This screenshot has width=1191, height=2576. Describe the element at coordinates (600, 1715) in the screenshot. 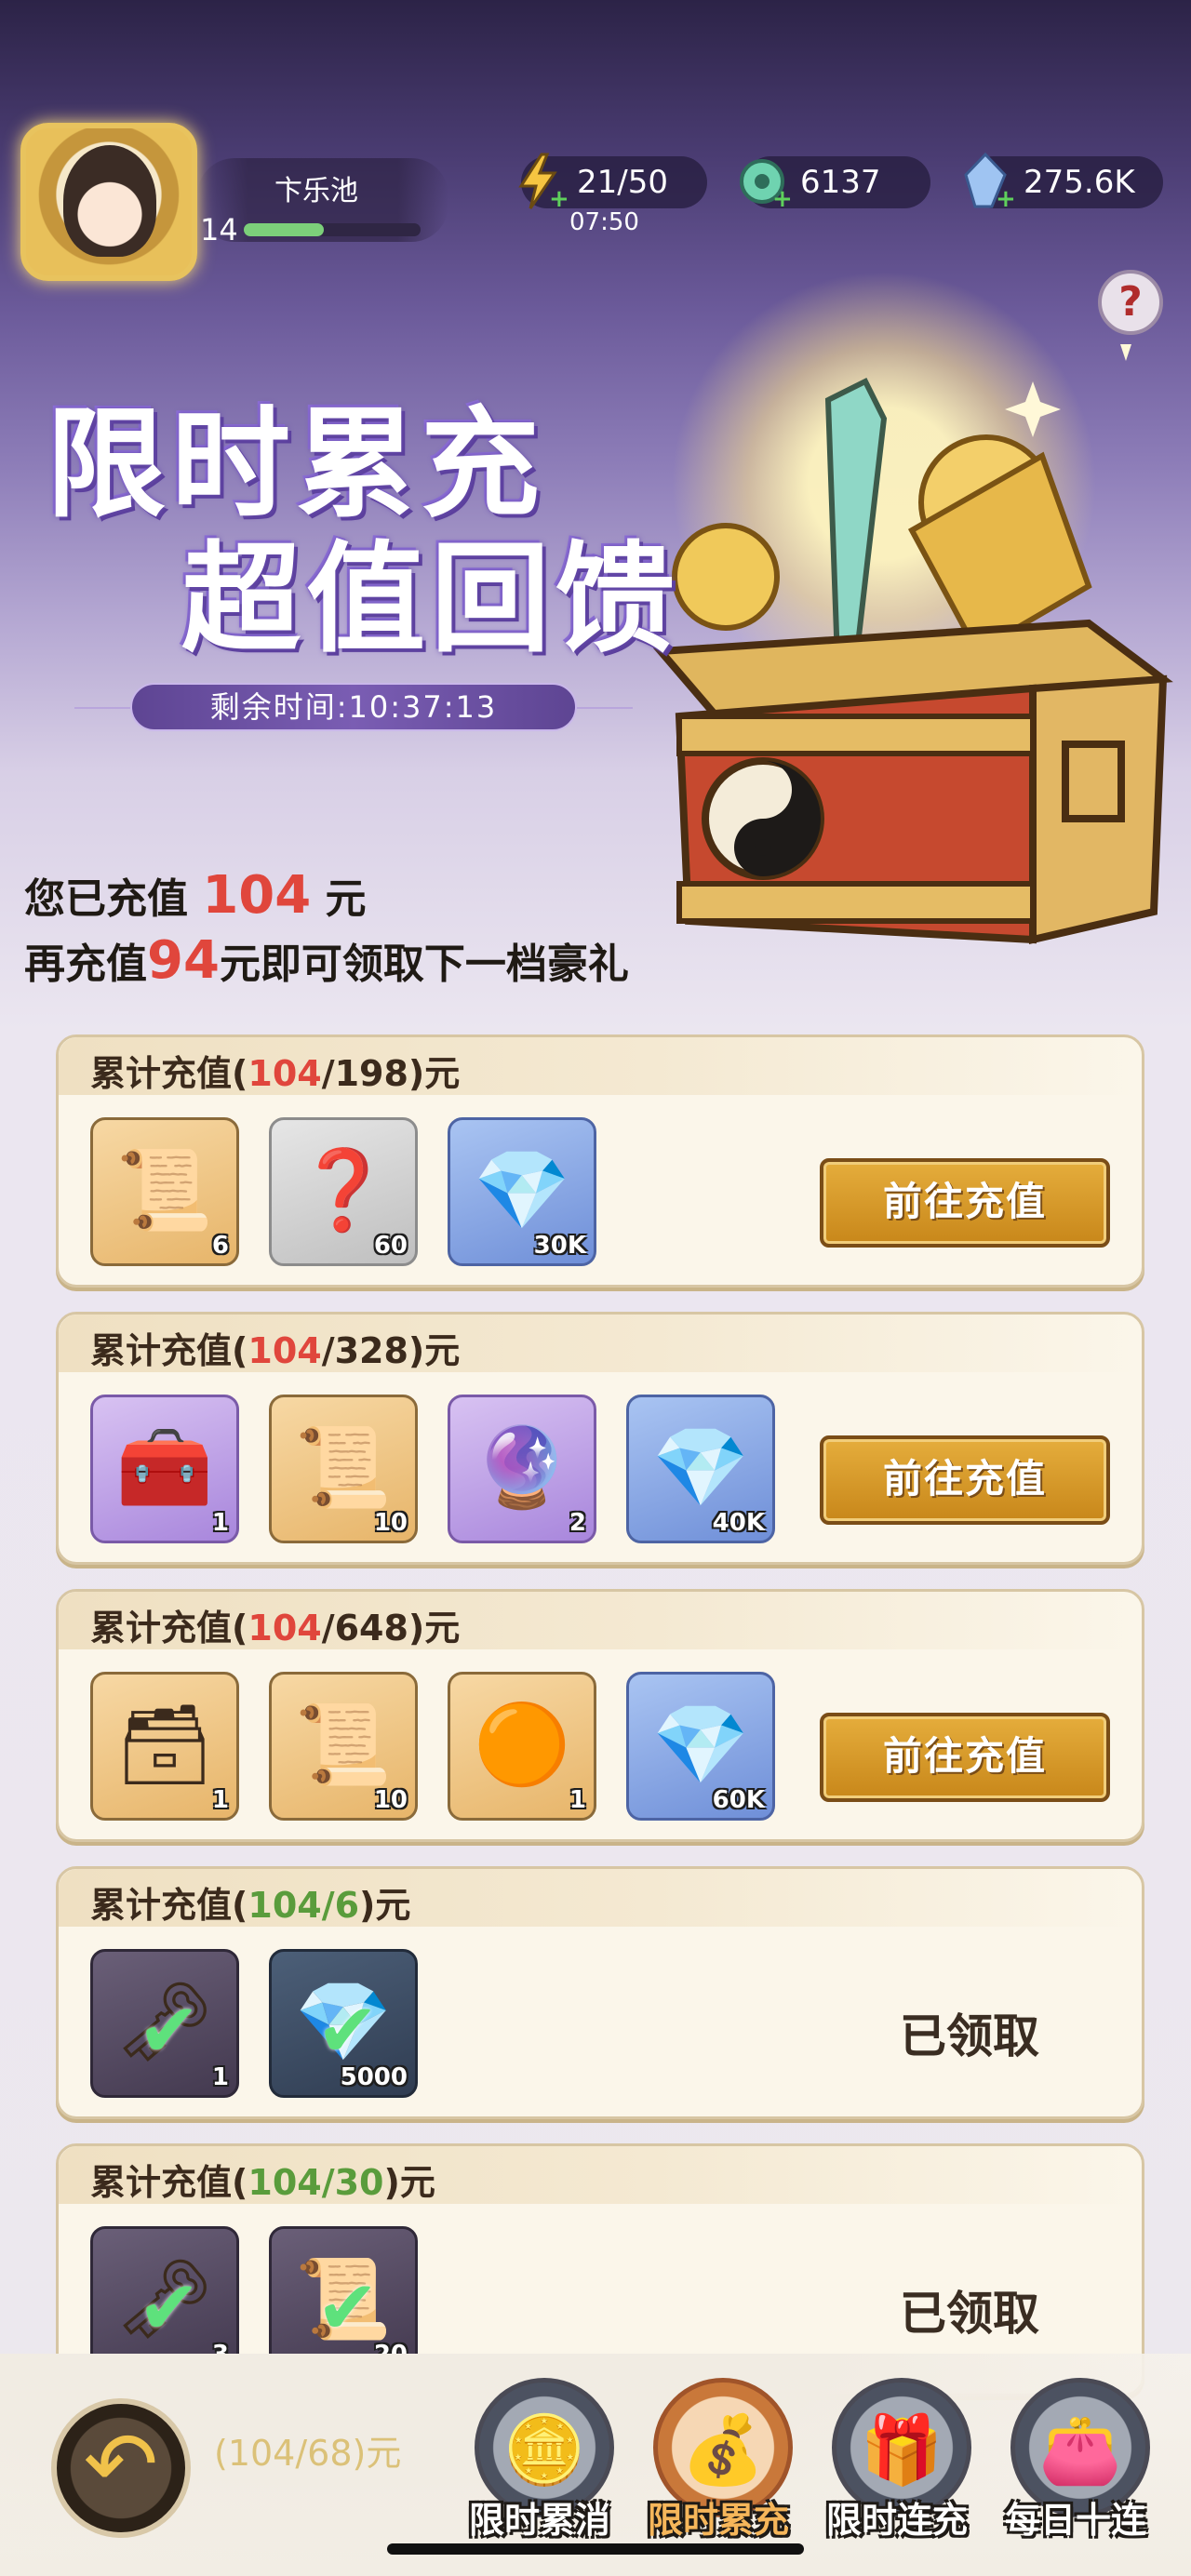

I see `tier-card-648: 累计充值(104/648)元 🗃 1 📜 10 🟠 1 💎 60K 前往充值` at that location.